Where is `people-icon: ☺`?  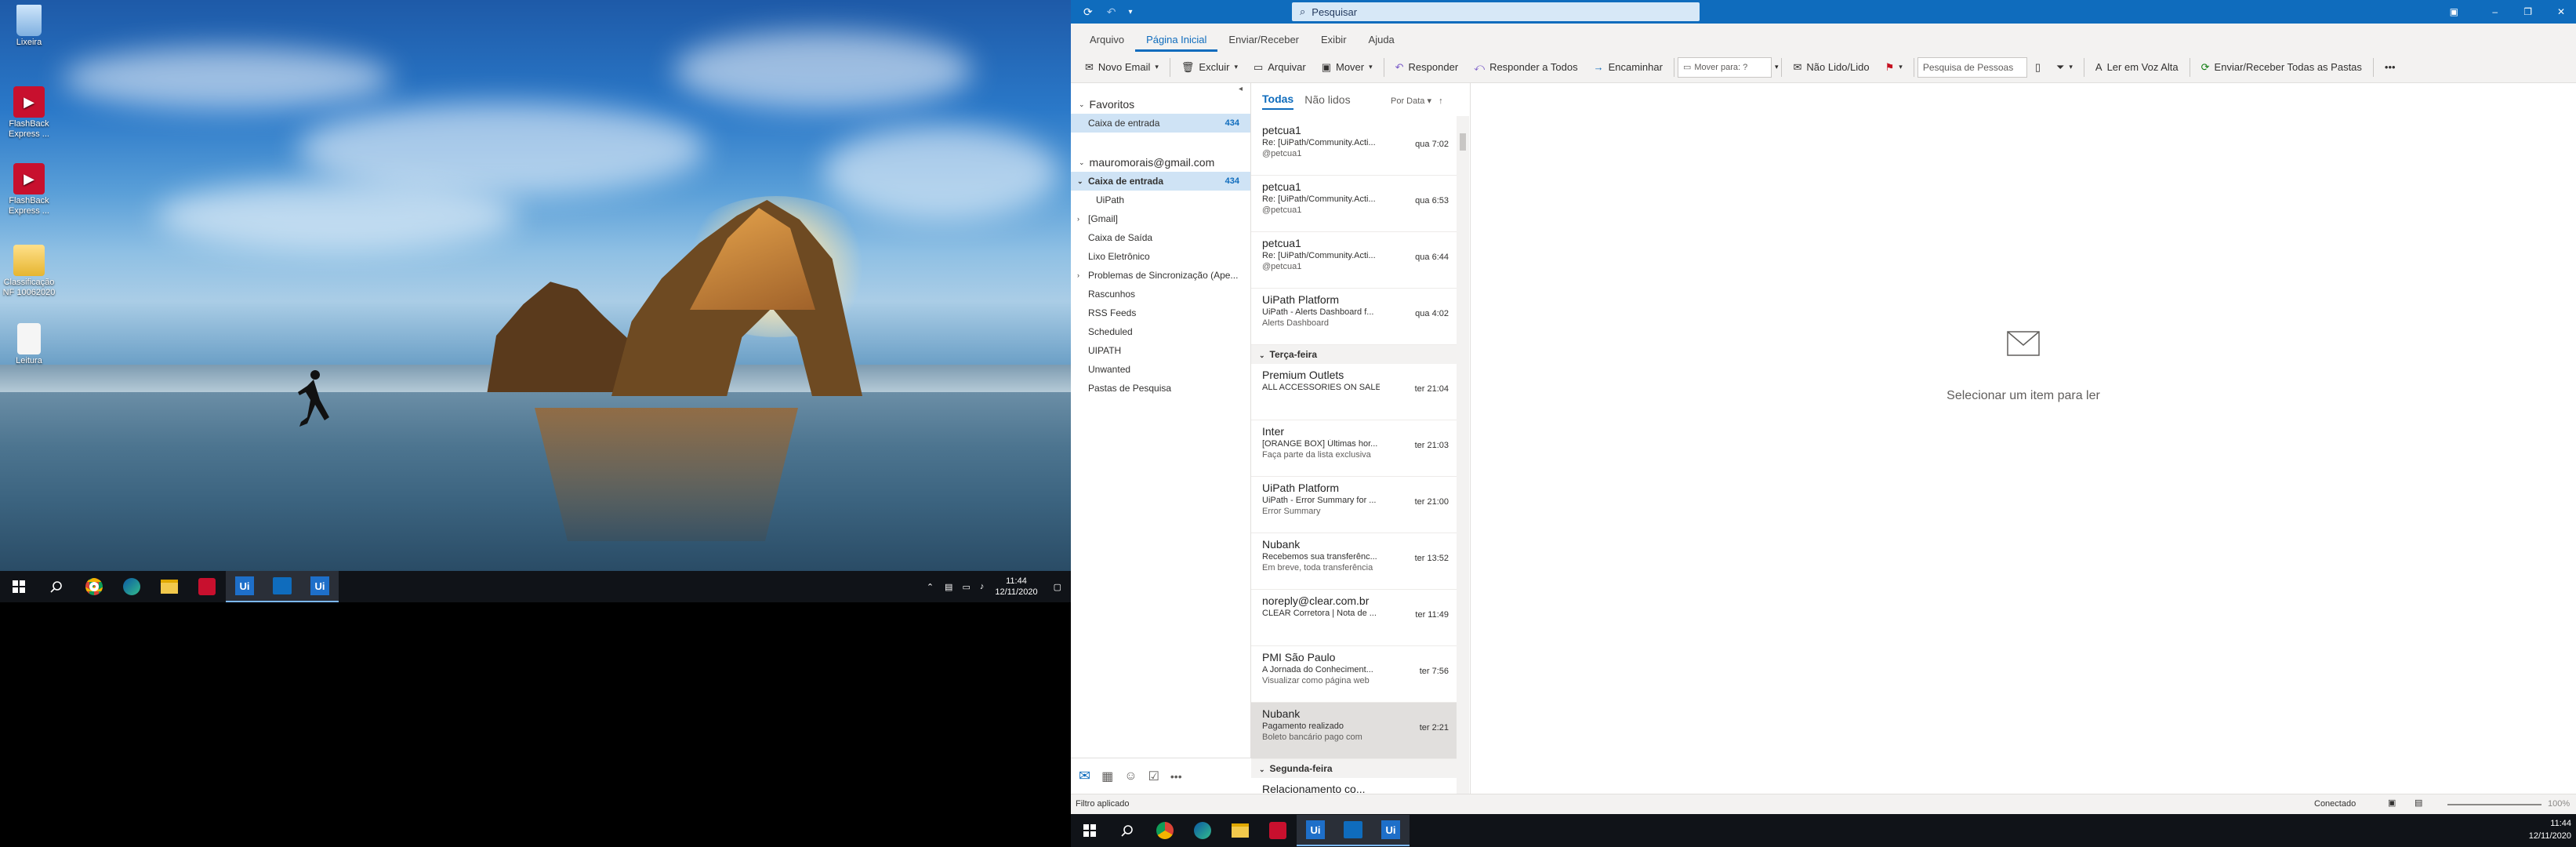
people-icon: ☺ is located at coordinates (1130, 776).